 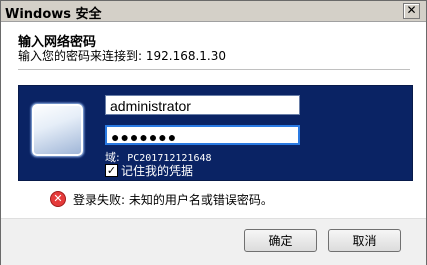 I want to click on dialog-subheading: 输入您的密码来连接到: 192.168.1.30, so click(x=122, y=56).